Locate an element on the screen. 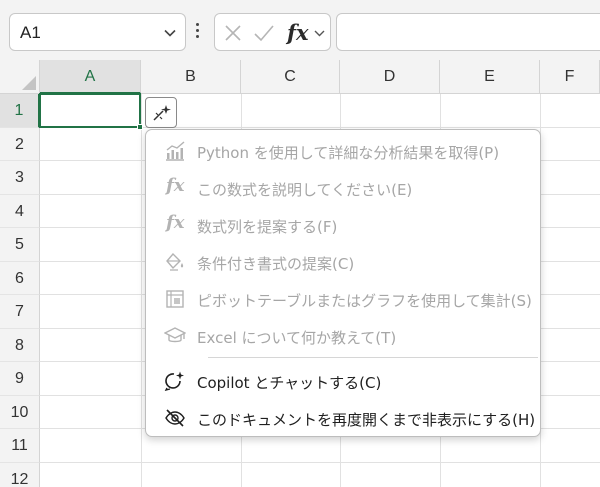 The height and width of the screenshot is (487, 600). menu-item-explain-formula: fx この数式を説明してください(E) is located at coordinates (343, 188).